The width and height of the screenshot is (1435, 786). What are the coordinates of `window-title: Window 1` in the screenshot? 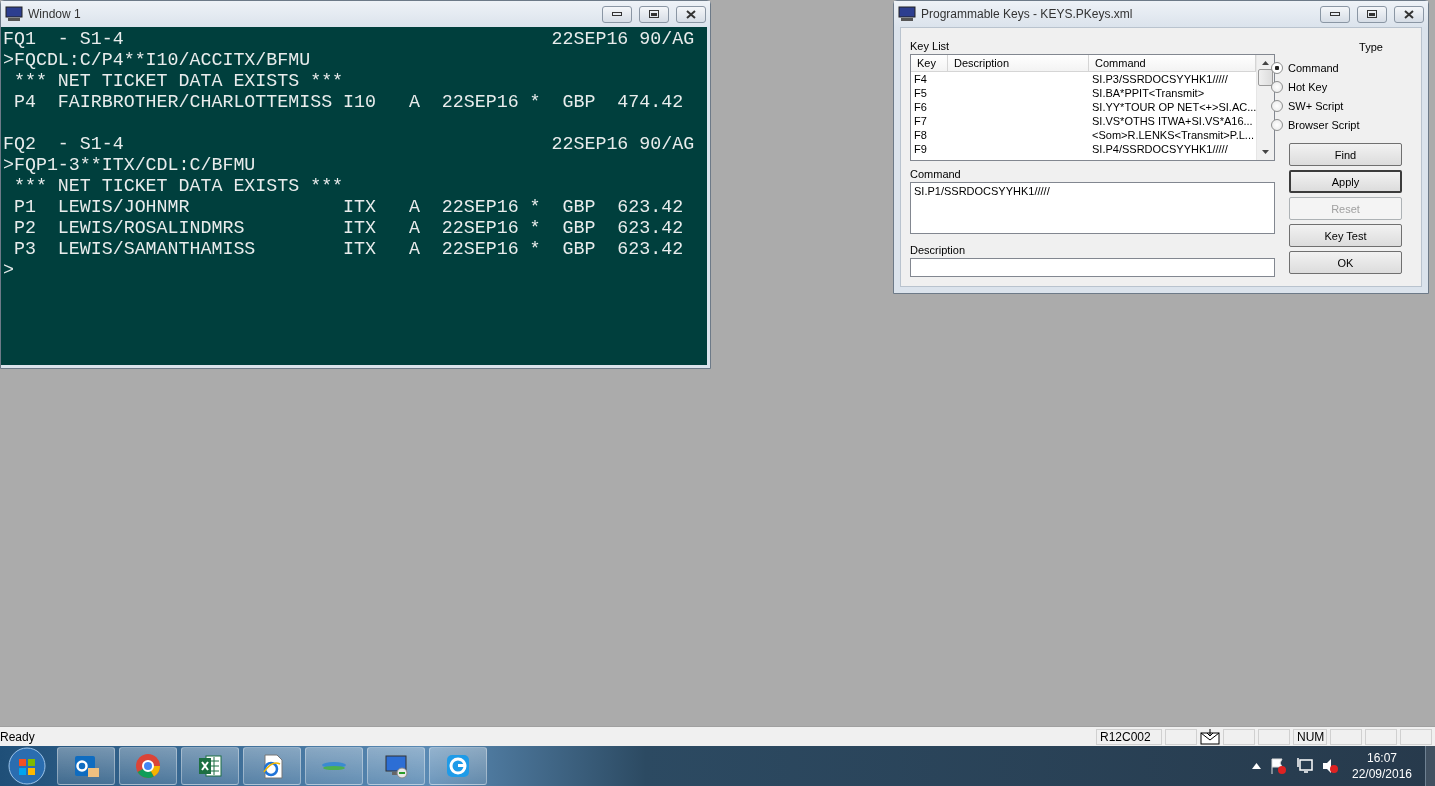 It's located at (55, 14).